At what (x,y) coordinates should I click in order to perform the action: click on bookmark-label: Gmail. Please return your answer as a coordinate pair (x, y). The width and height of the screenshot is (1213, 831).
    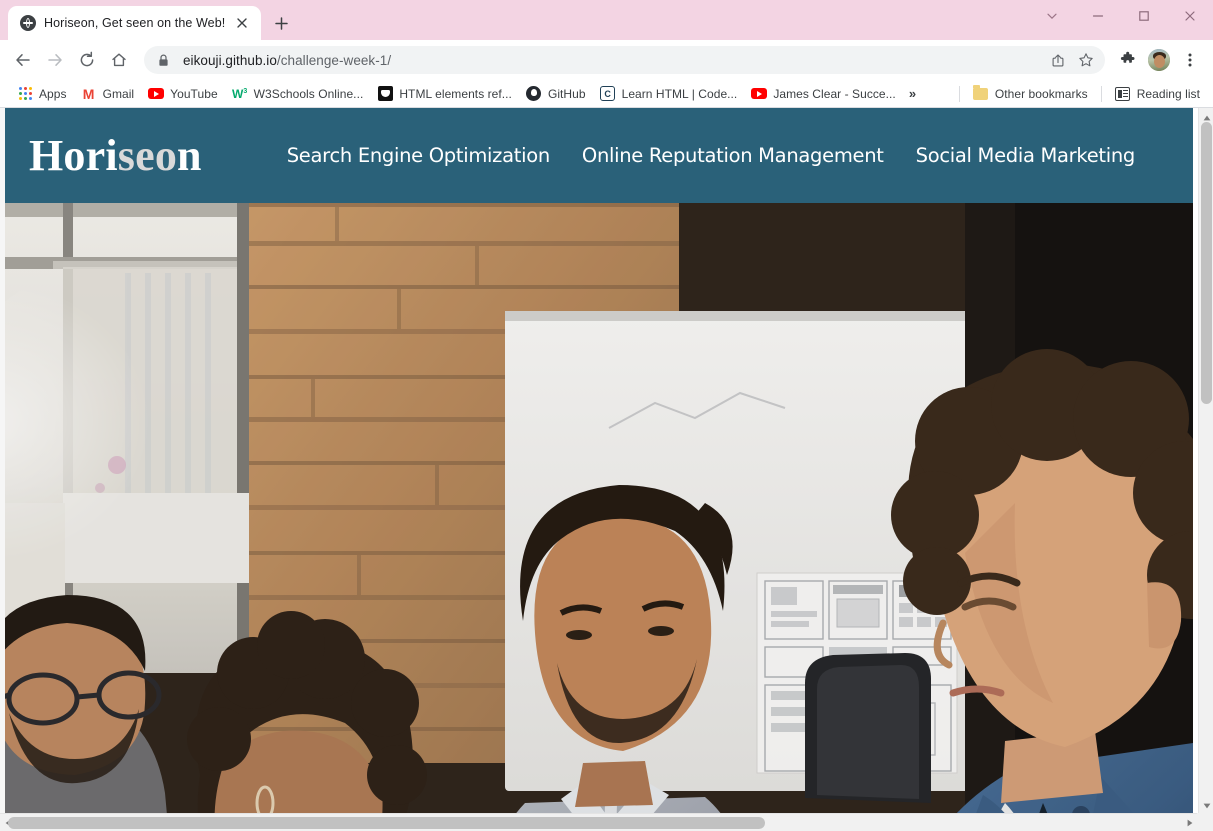
    Looking at the image, I should click on (118, 93).